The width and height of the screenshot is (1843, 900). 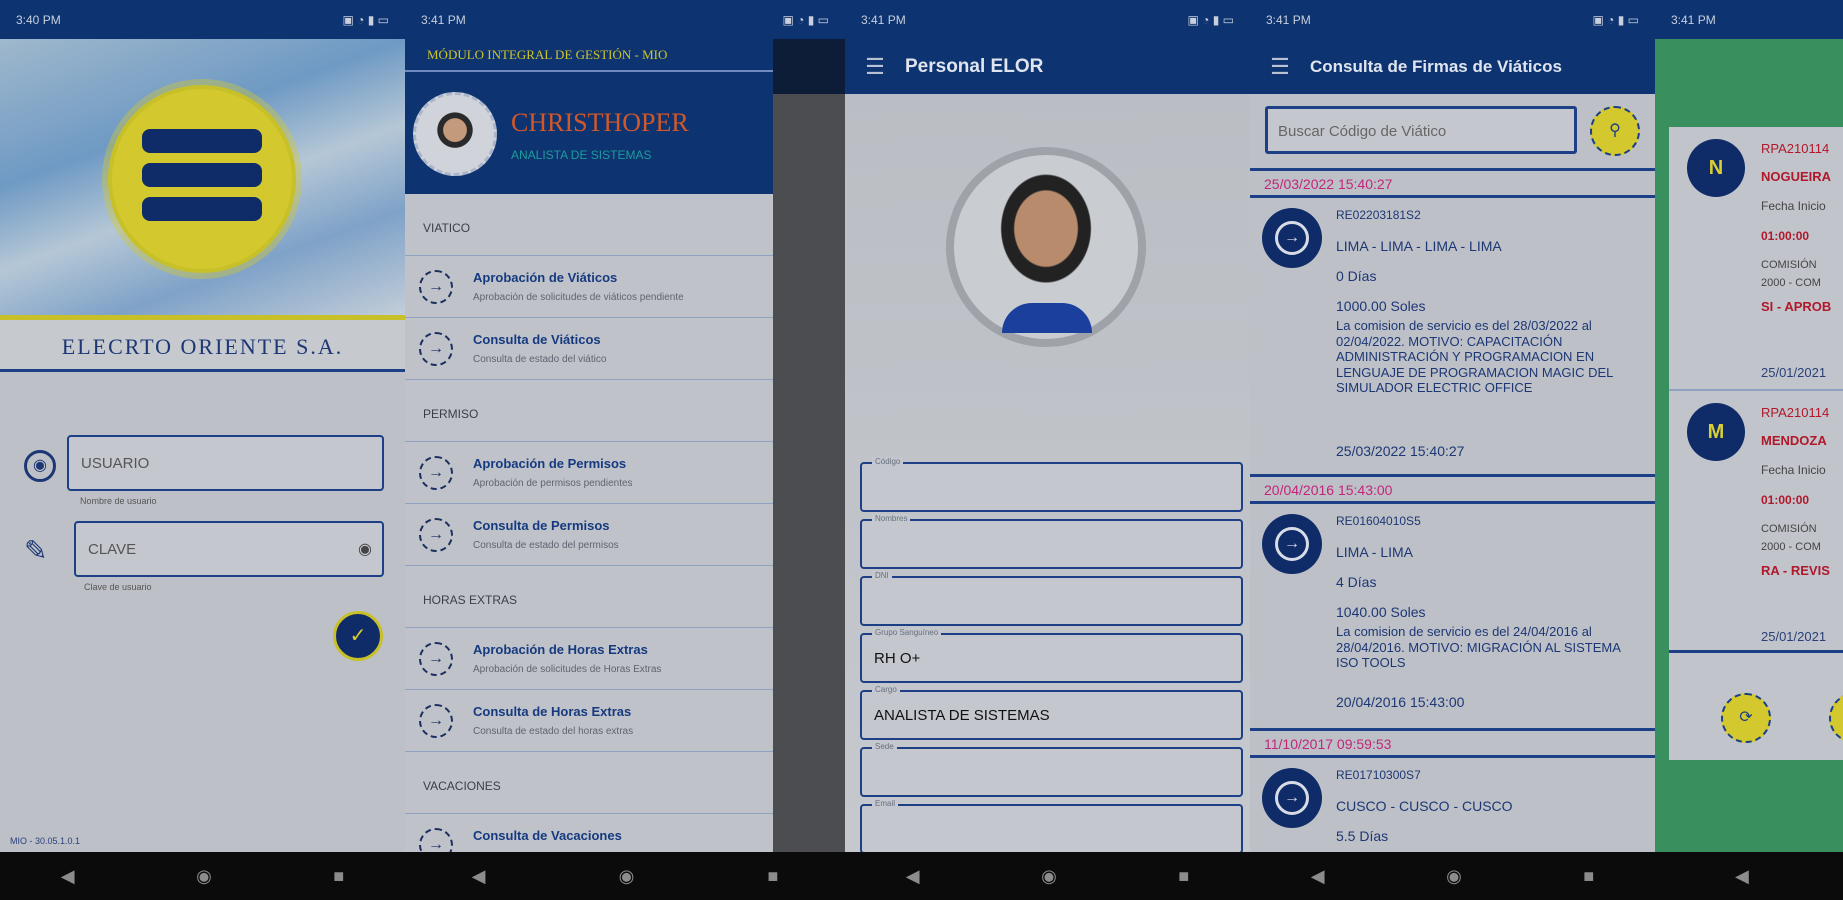 I want to click on cargo-field: Cargo ANALISTA DE SISTEMAS, so click(x=1051, y=712).